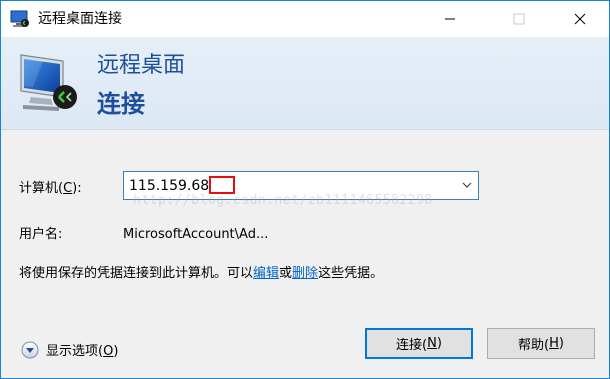 This screenshot has height=379, width=610. I want to click on close-icon, so click(580, 19).